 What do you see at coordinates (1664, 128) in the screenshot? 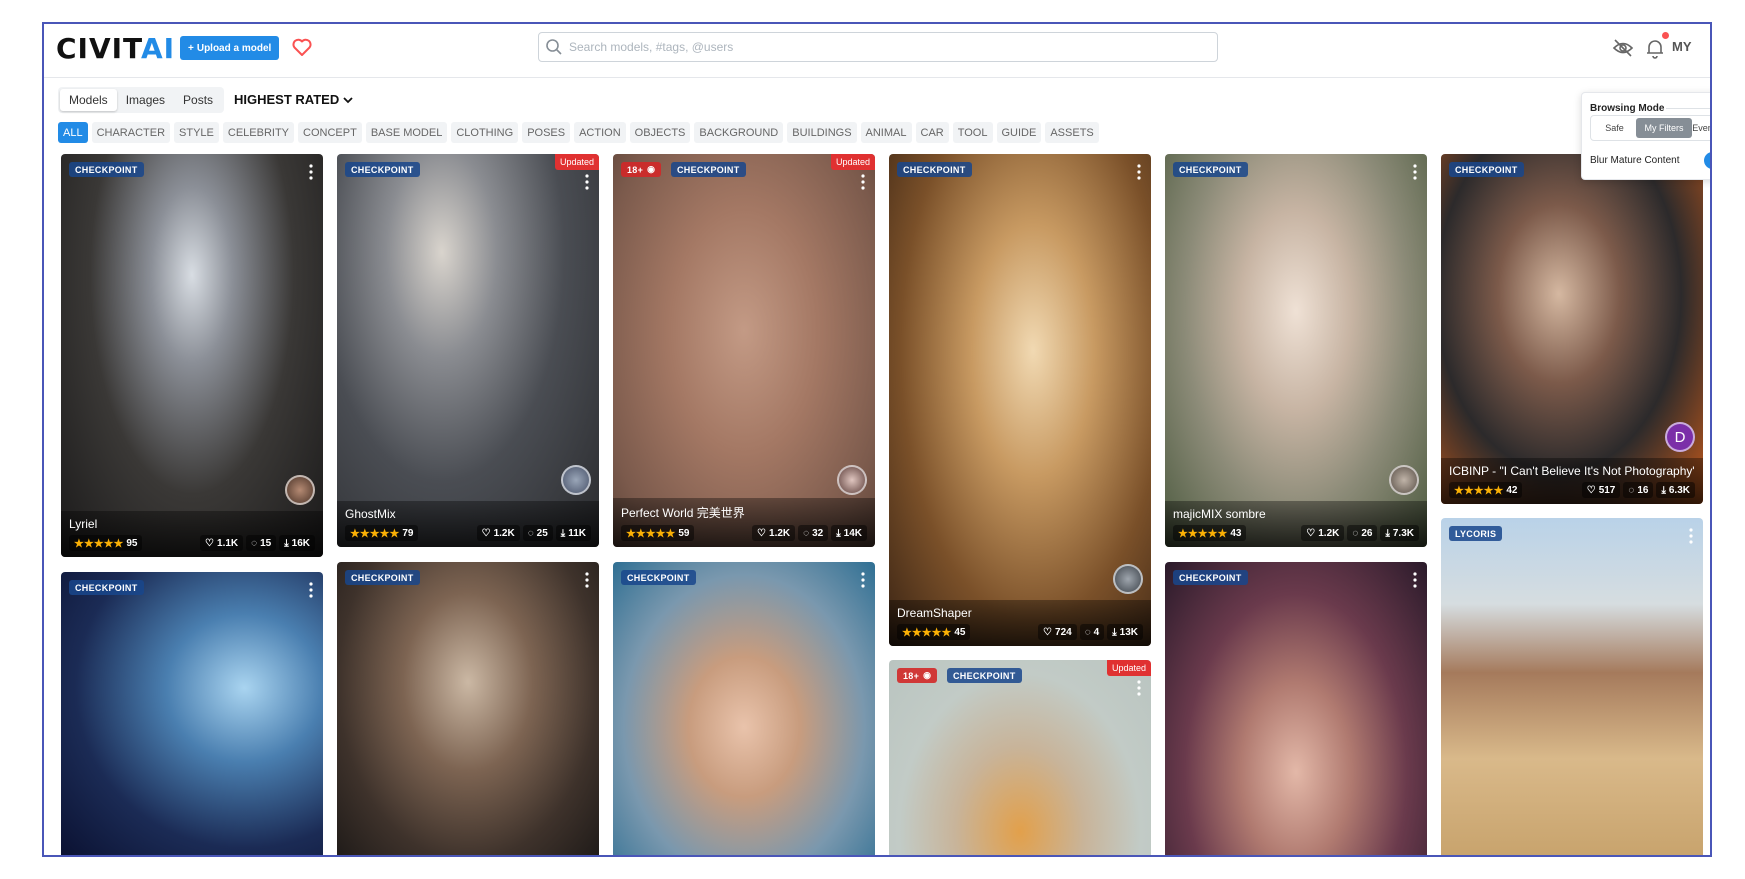
I see `mode-my-filters: My Filters` at bounding box center [1664, 128].